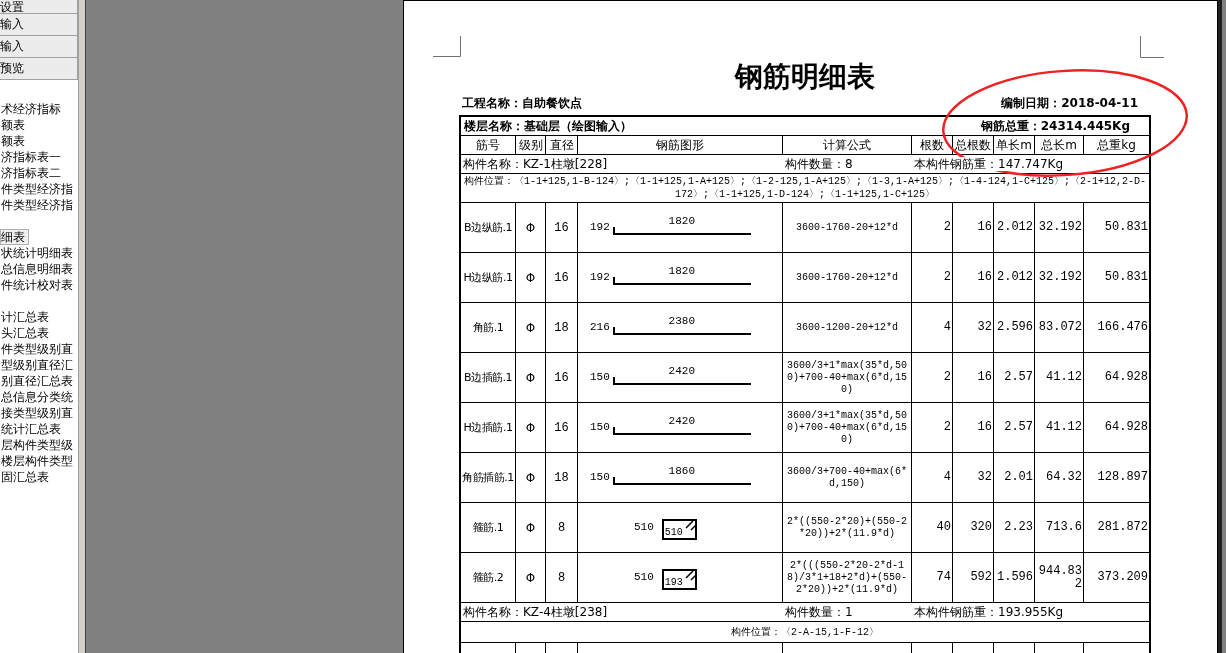  What do you see at coordinates (535, 164) in the screenshot?
I see `component-name: 构件名称：KZ-1柱墩[228]` at bounding box center [535, 164].